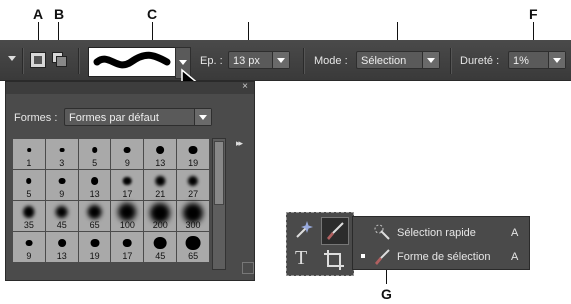  Describe the element at coordinates (193, 216) in the screenshot. I see `brush-preset: 300` at that location.